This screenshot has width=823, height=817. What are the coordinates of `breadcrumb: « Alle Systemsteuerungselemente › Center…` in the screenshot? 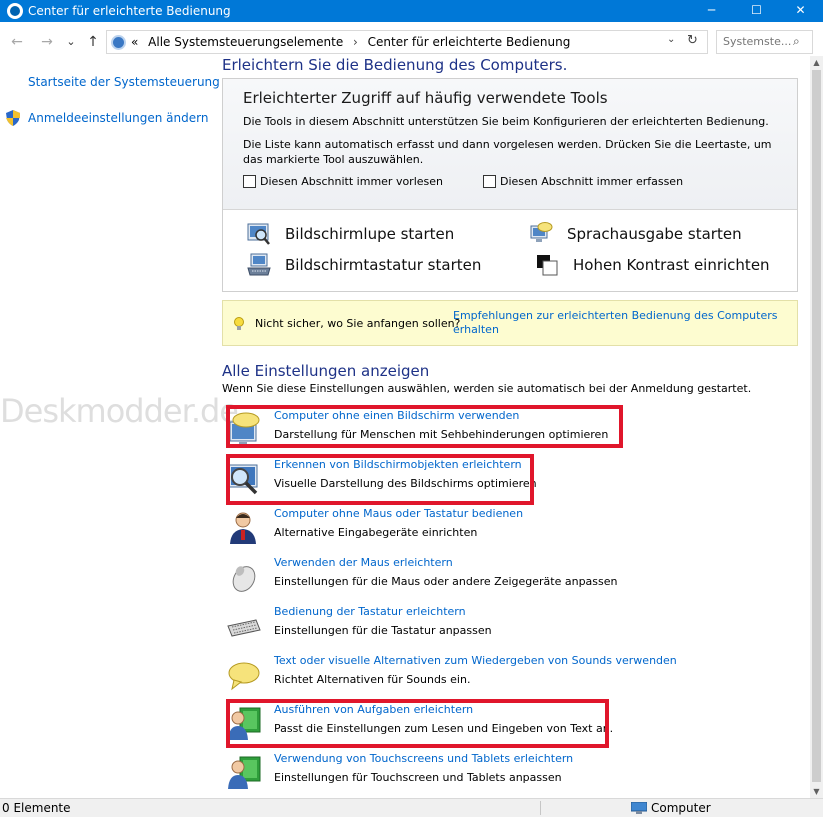 It's located at (353, 42).